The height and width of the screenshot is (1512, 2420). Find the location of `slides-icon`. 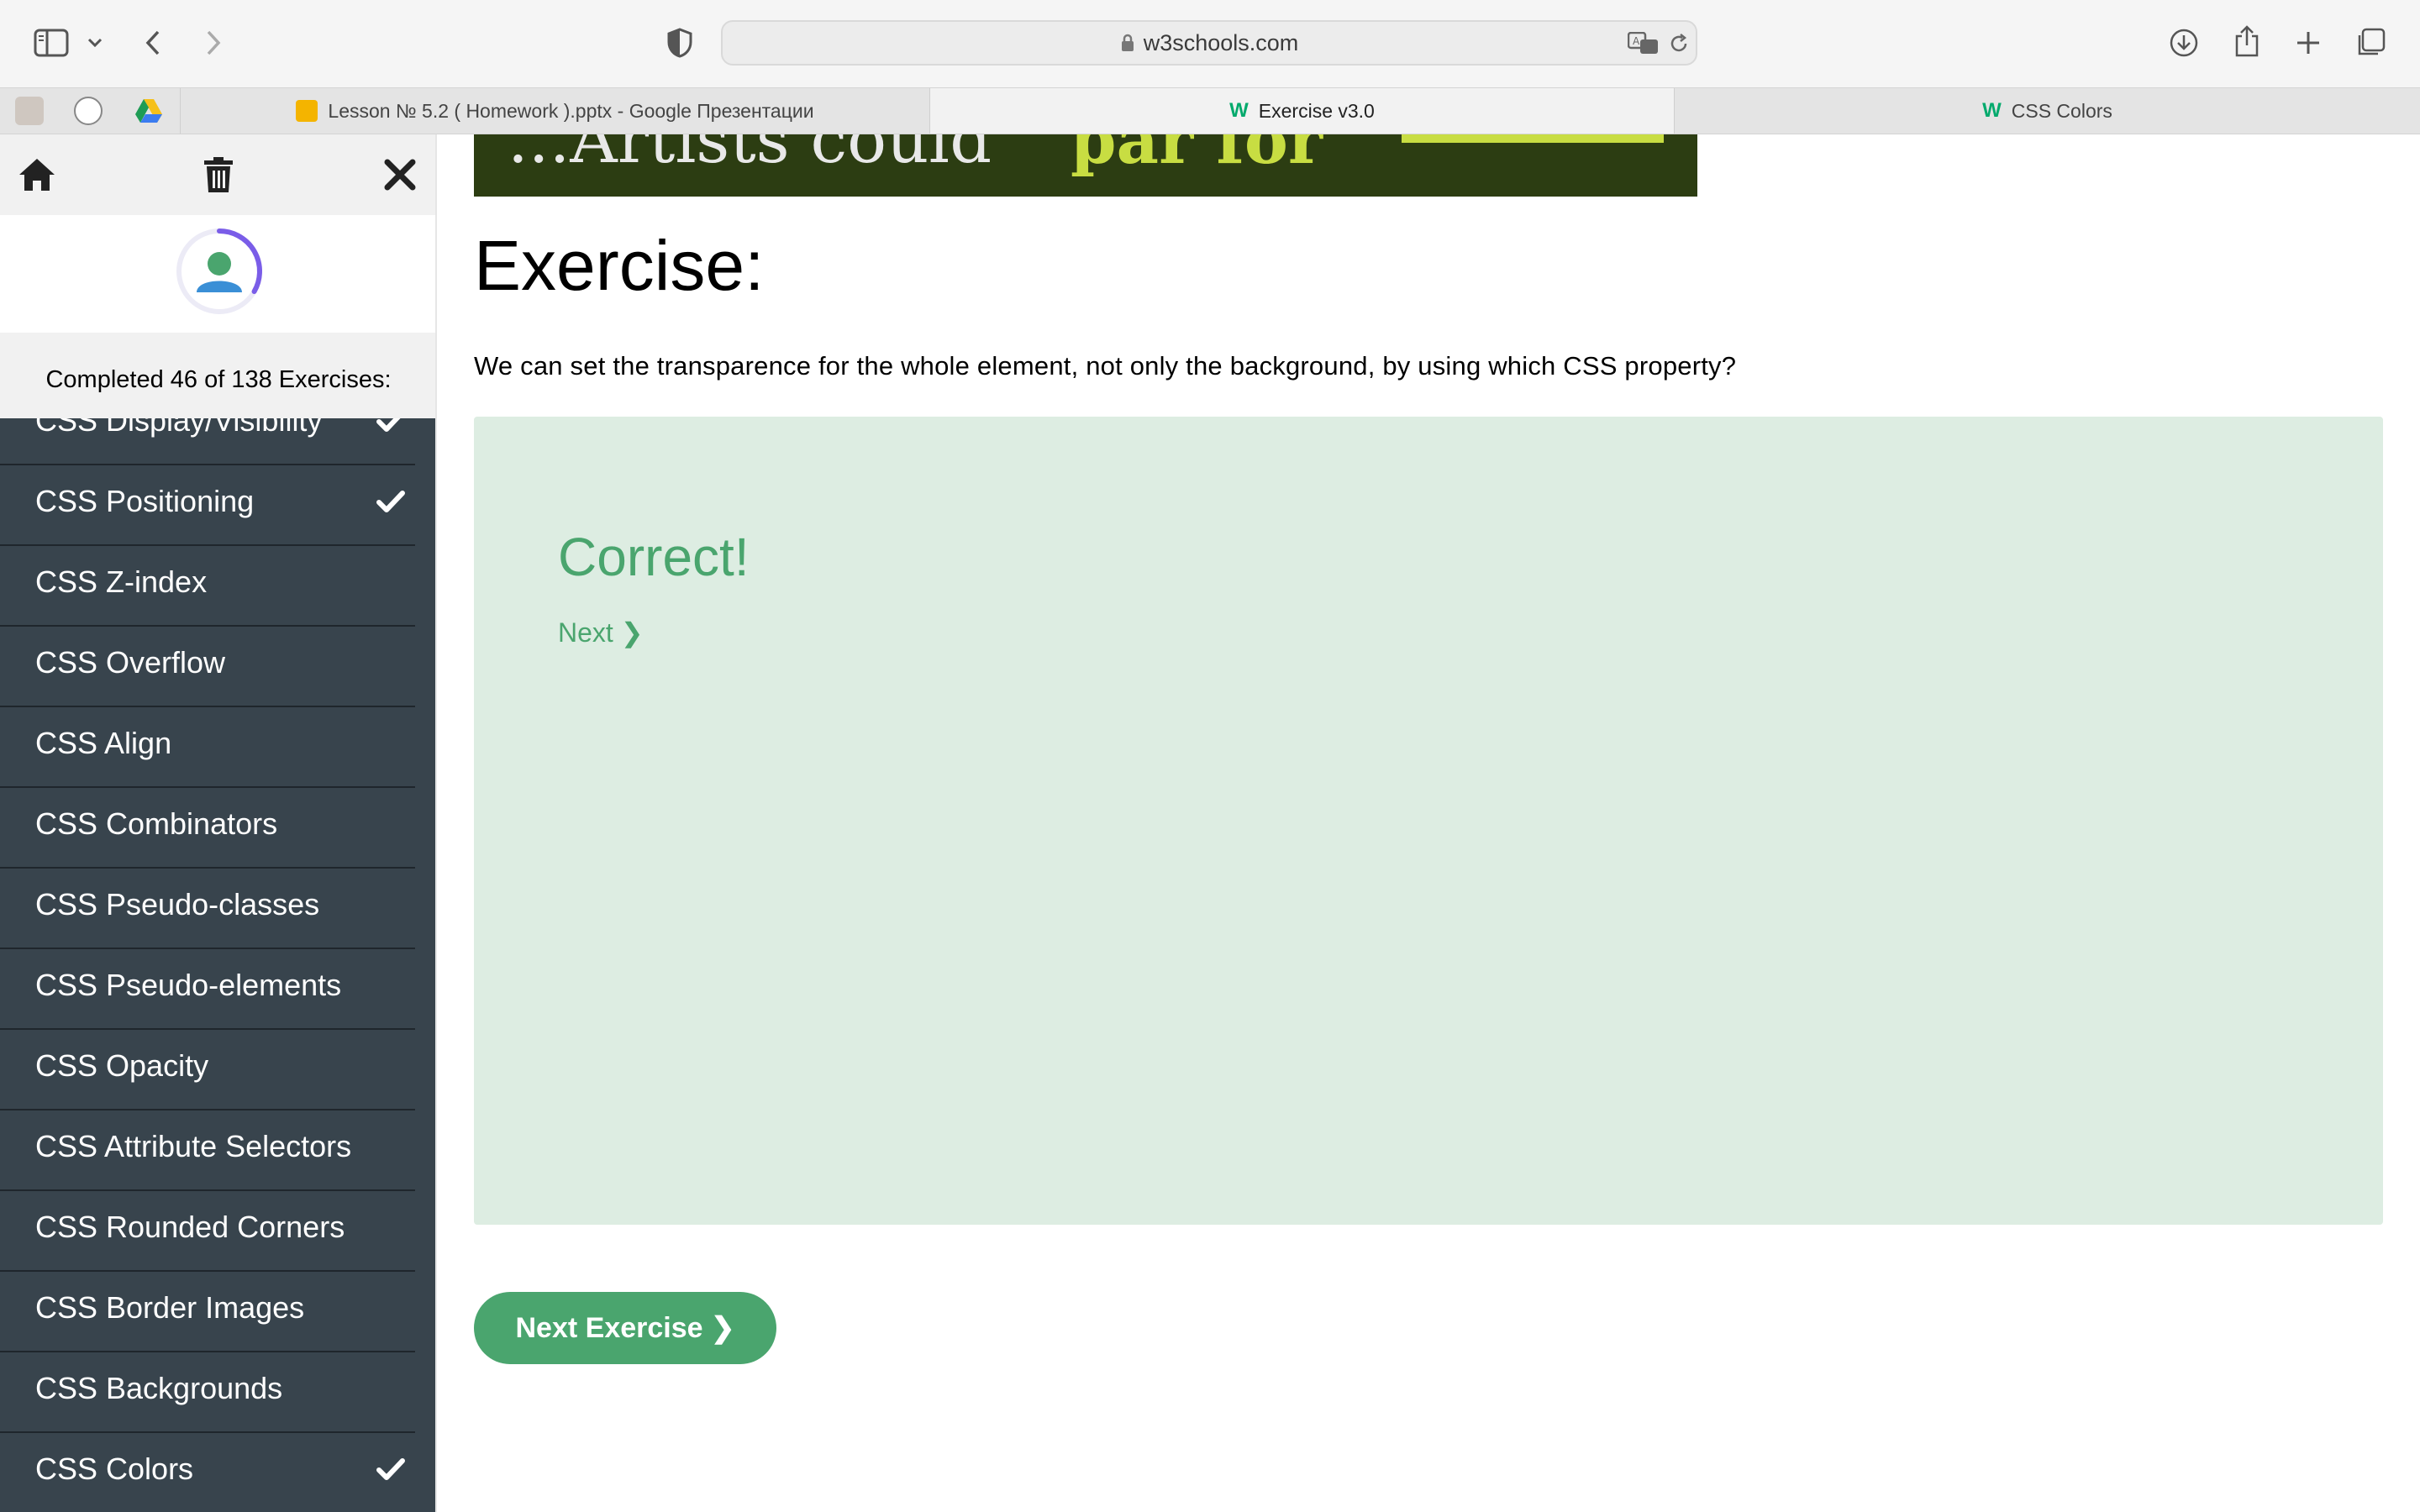

slides-icon is located at coordinates (307, 111).